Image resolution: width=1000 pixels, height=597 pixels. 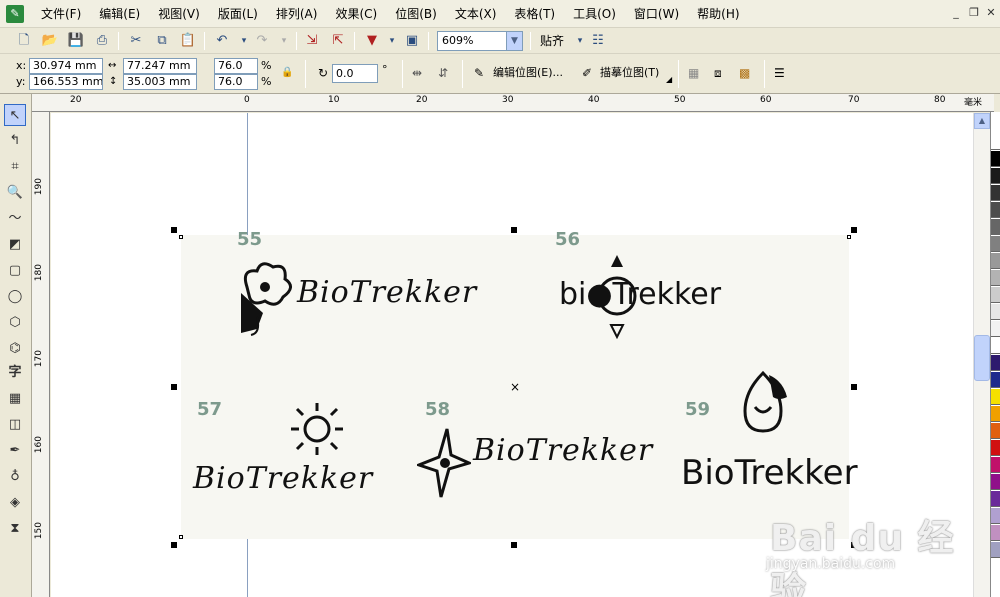 What do you see at coordinates (50, 41) in the screenshot?
I see `open-folder-icon: 📂` at bounding box center [50, 41].